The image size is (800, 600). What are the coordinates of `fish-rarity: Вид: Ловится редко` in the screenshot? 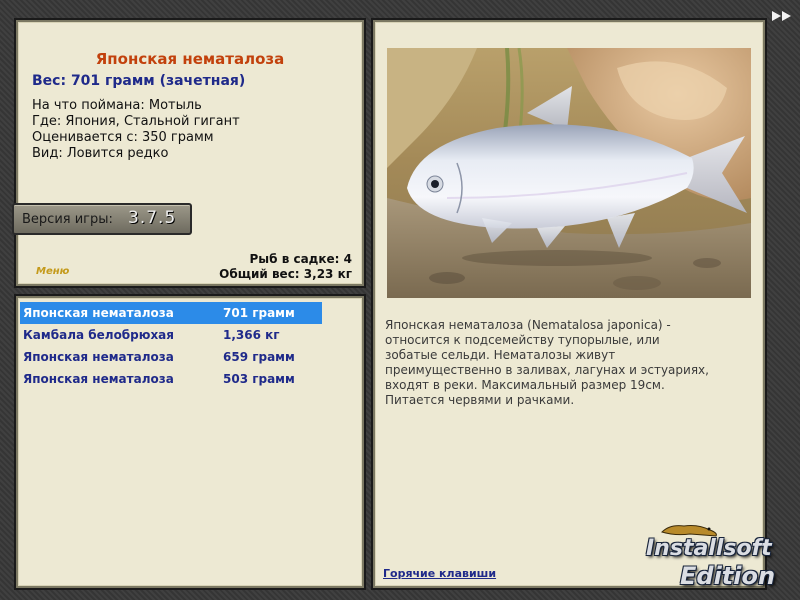 It's located at (100, 153).